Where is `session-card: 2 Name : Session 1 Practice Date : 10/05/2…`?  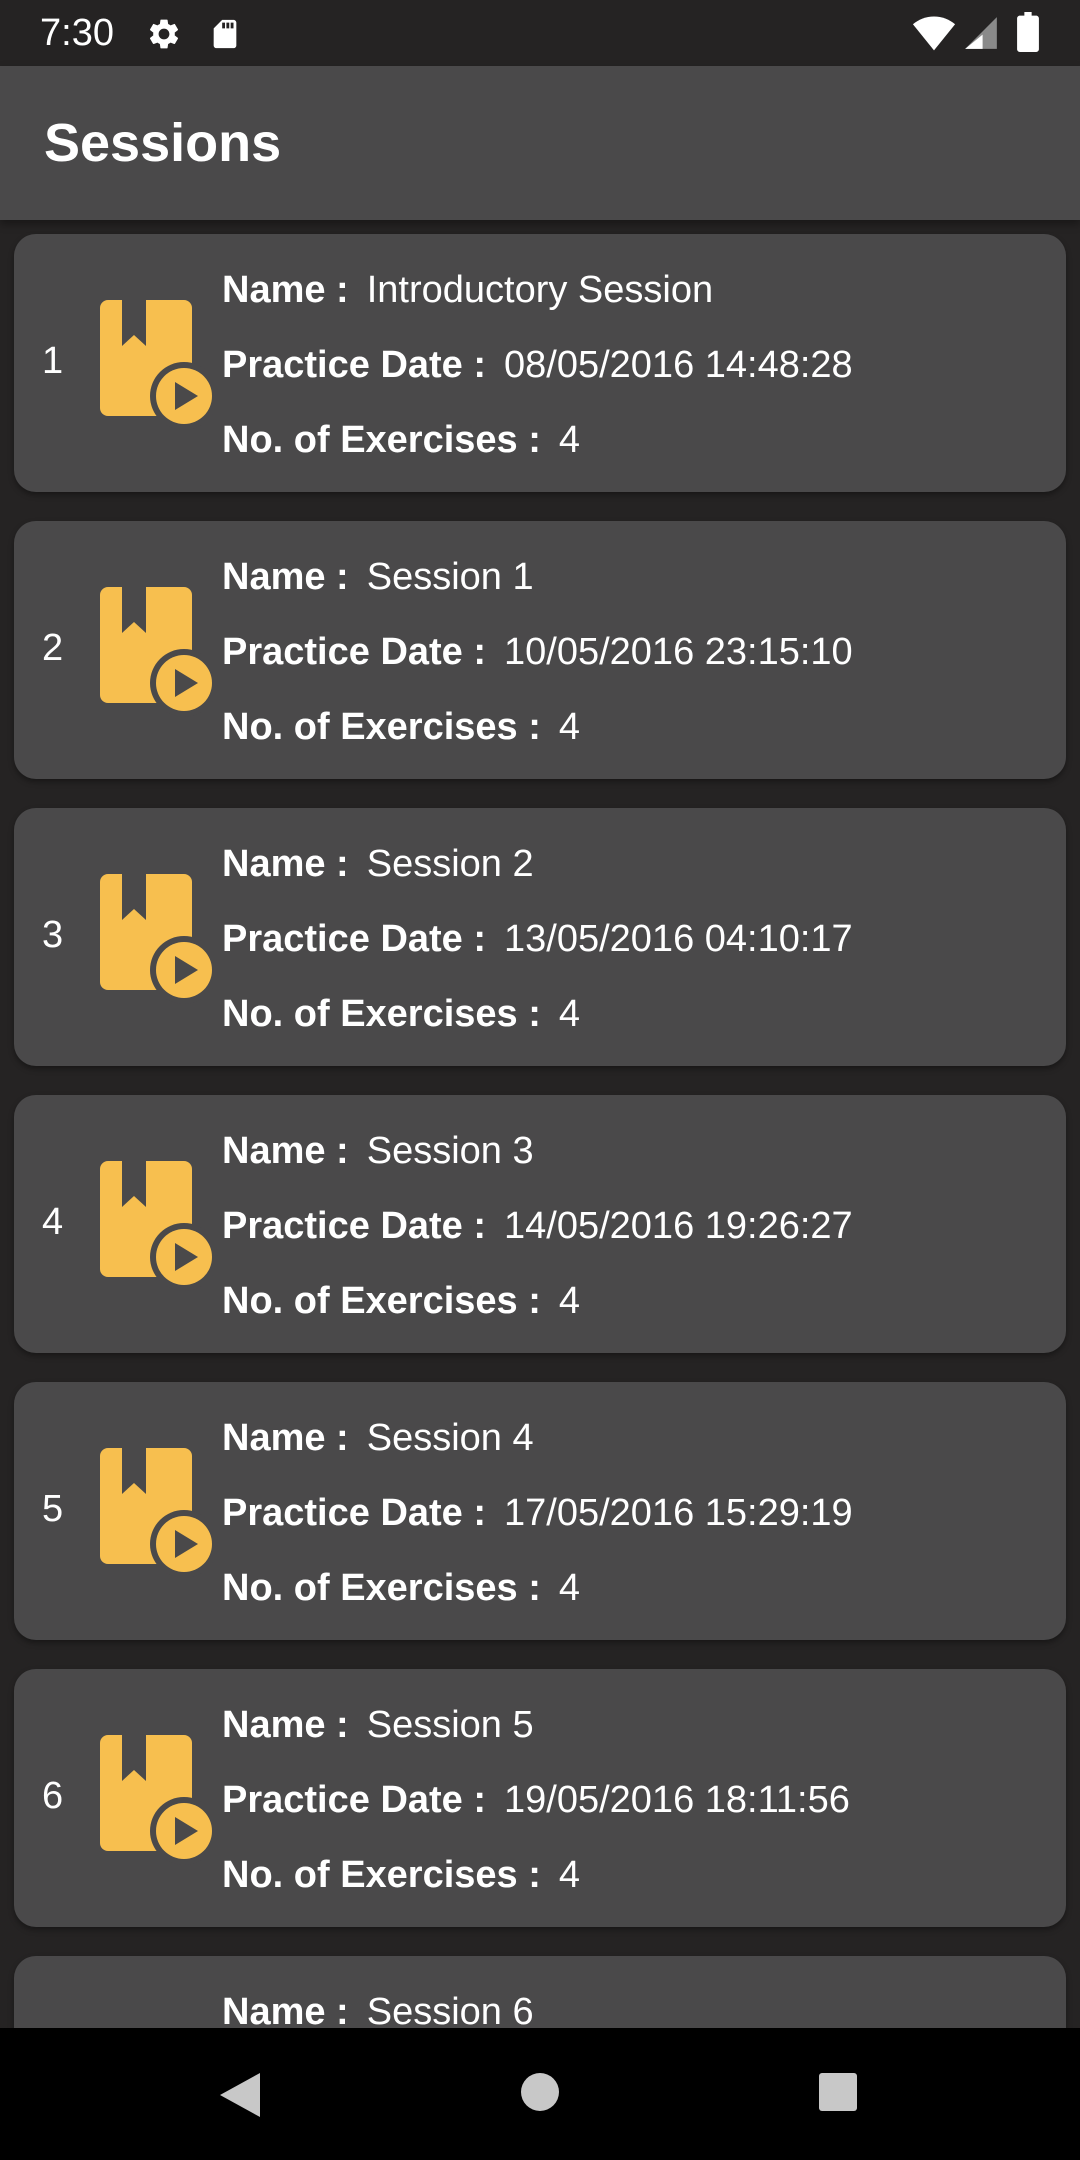 session-card: 2 Name : Session 1 Practice Date : 10/05/2… is located at coordinates (540, 650).